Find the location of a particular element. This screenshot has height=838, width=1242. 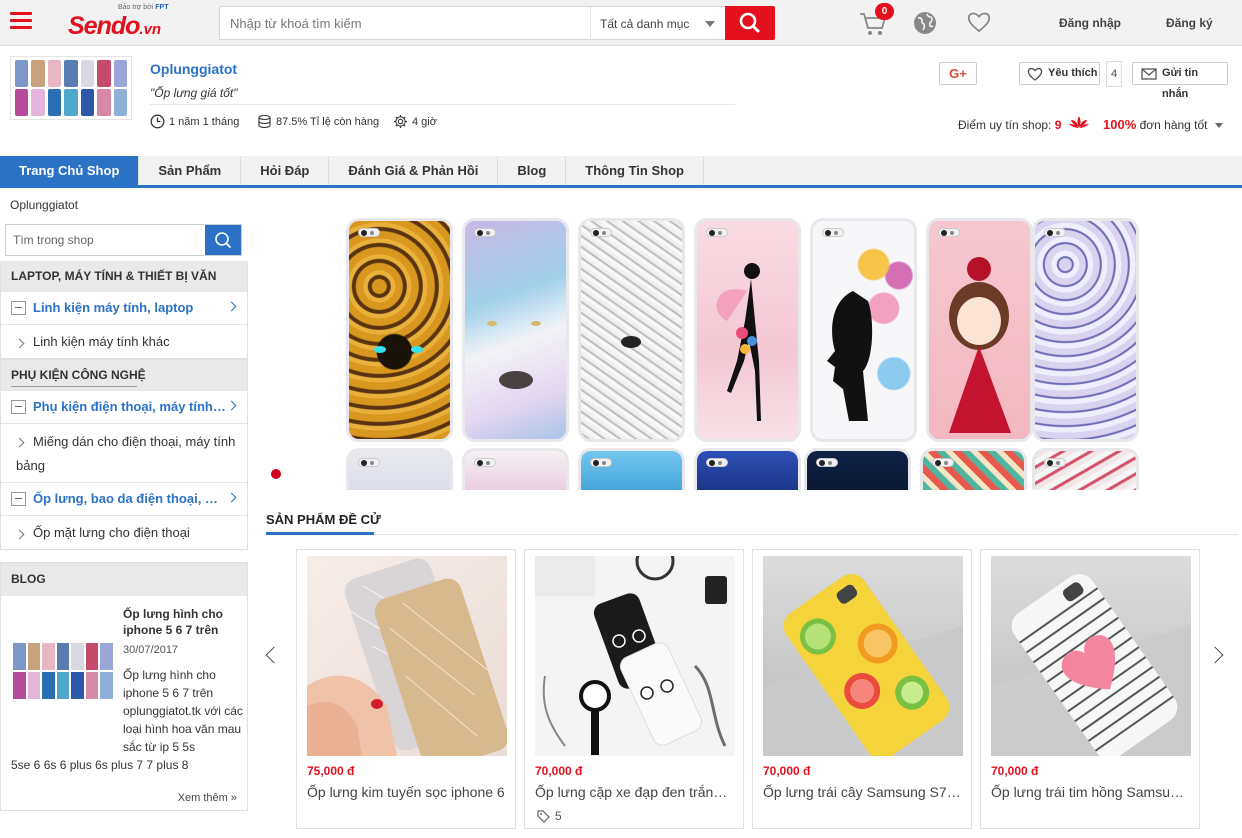

login-link: Đăng nhập is located at coordinates (1090, 23).